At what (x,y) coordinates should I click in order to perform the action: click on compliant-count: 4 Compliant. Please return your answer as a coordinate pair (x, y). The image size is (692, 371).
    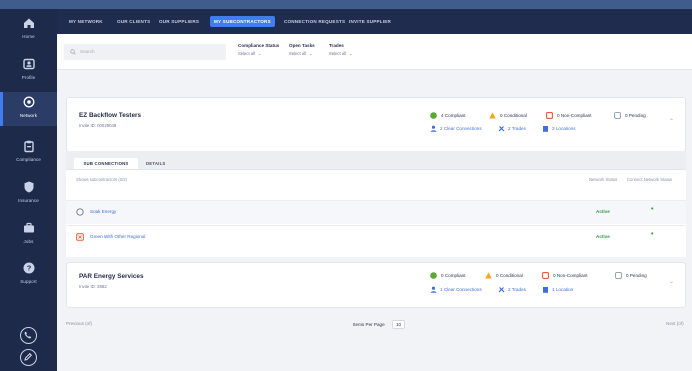
    Looking at the image, I should click on (448, 116).